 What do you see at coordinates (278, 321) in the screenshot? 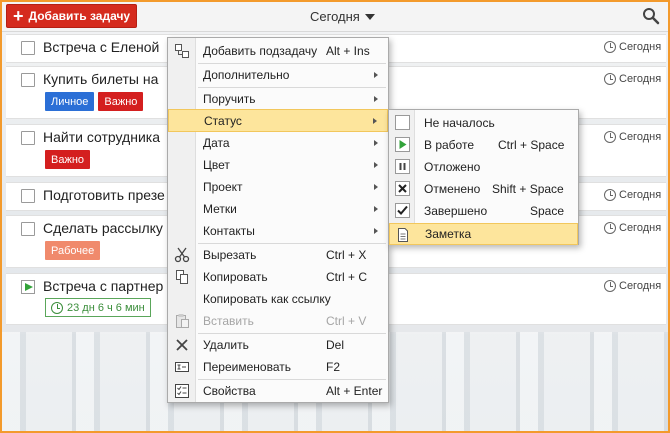
I see `menu-item-paste: Вставить Ctrl + V` at bounding box center [278, 321].